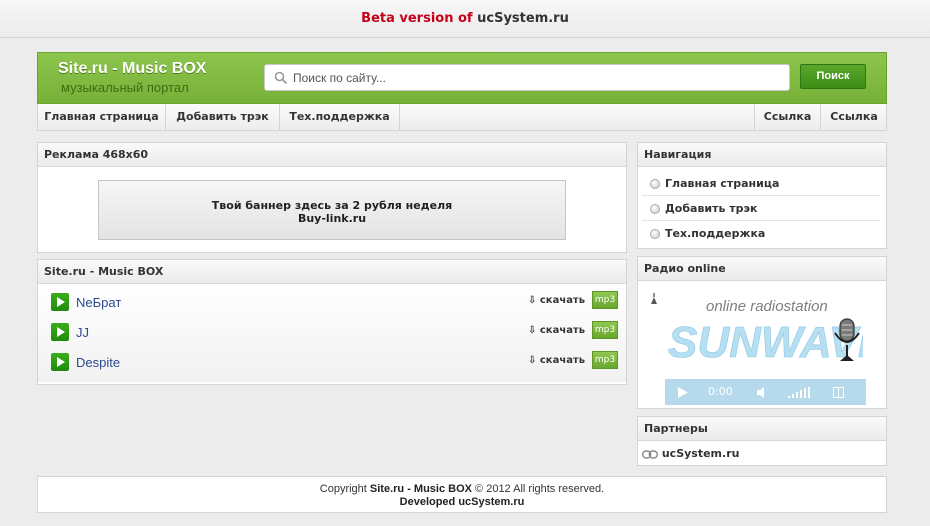  Describe the element at coordinates (787, 117) in the screenshot. I see `topnav-link-1: Ссылка` at that location.